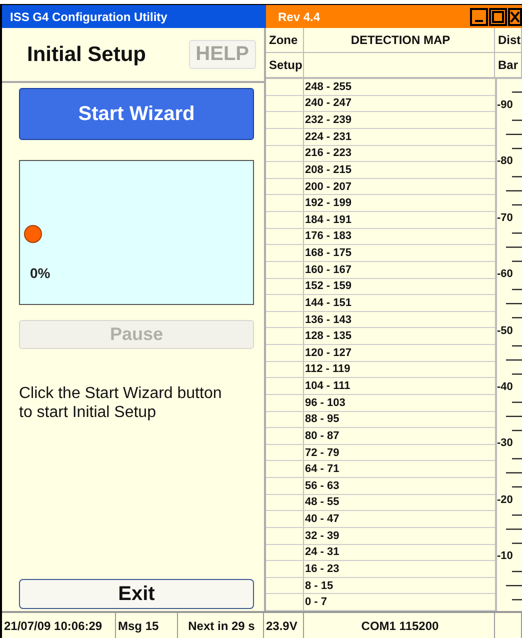  What do you see at coordinates (299, 17) in the screenshot?
I see `revision-label: Rev 4.4` at bounding box center [299, 17].